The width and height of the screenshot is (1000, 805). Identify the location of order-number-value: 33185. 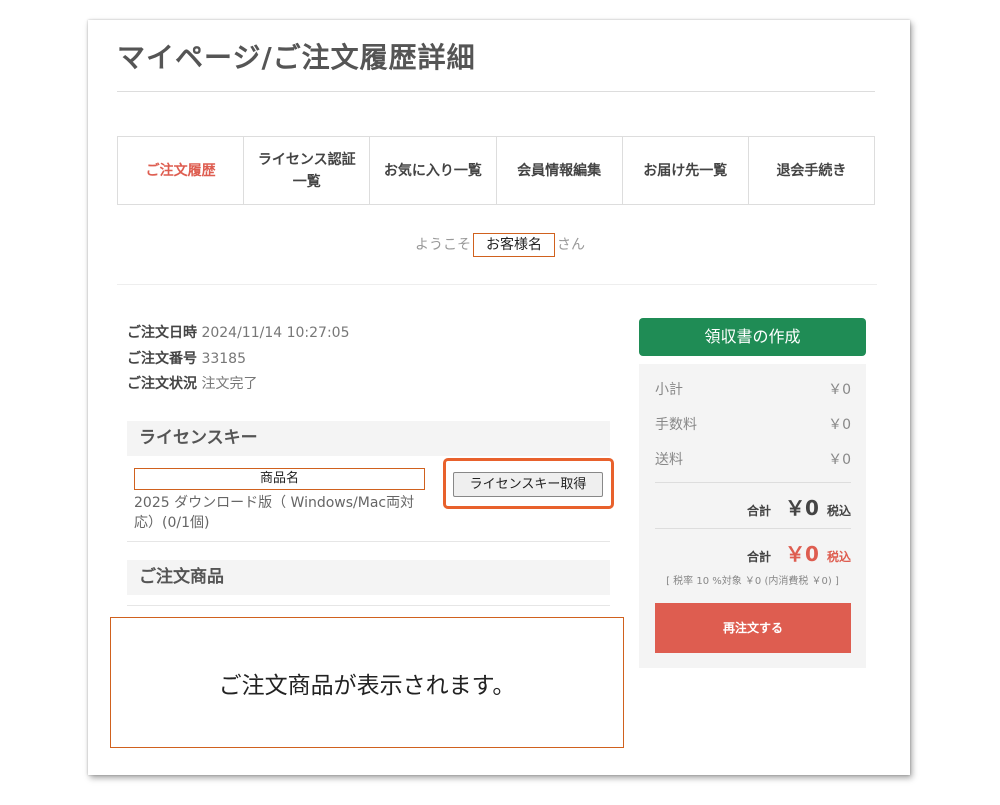
(223, 358).